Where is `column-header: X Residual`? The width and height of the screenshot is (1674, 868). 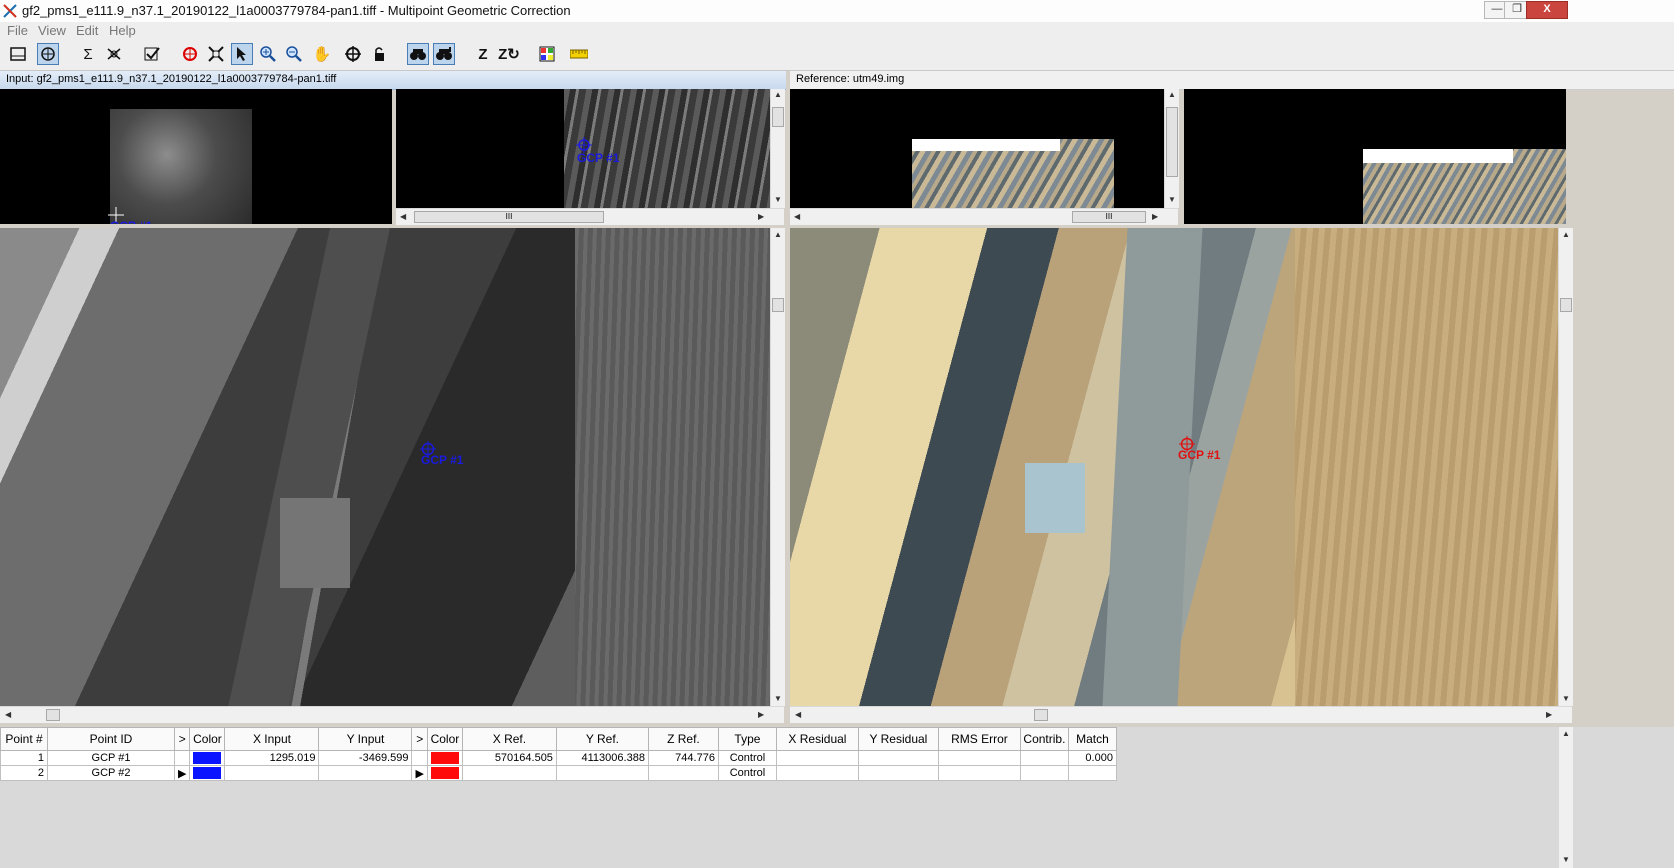
column-header: X Residual is located at coordinates (817, 739).